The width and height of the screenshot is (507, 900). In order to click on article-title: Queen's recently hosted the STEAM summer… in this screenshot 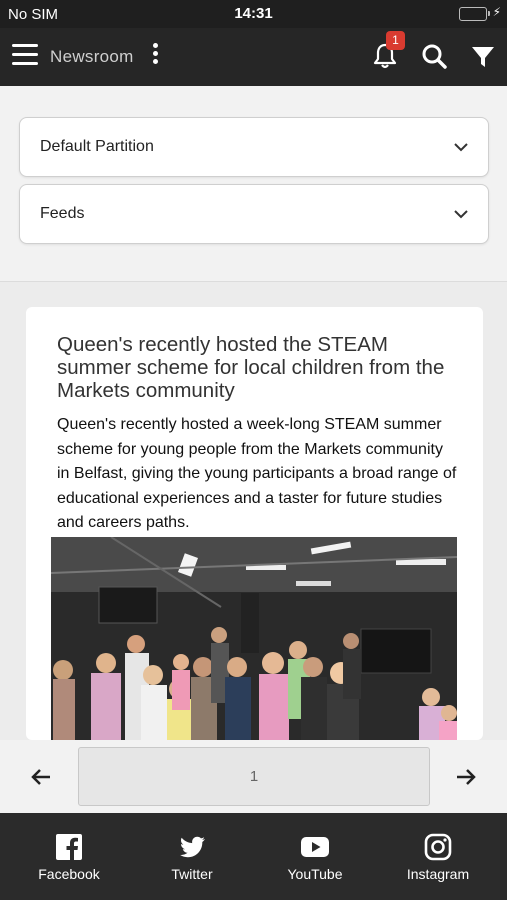, I will do `click(262, 367)`.